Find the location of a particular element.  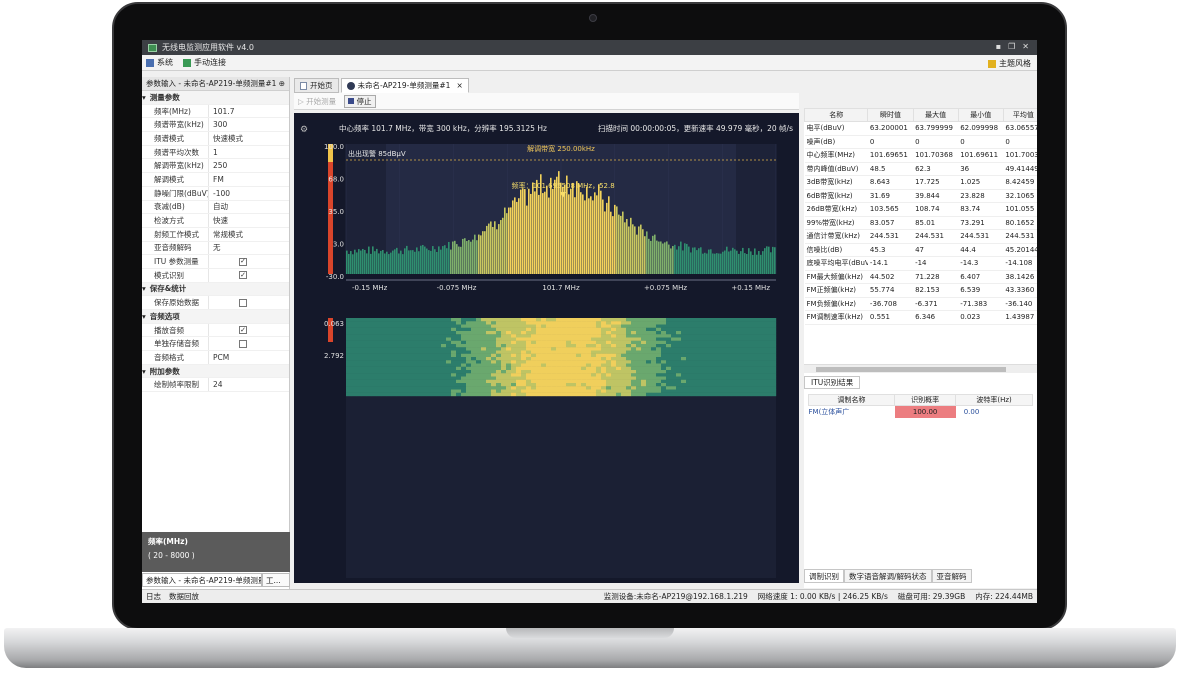

property-value: PCM is located at coordinates (248, 357).